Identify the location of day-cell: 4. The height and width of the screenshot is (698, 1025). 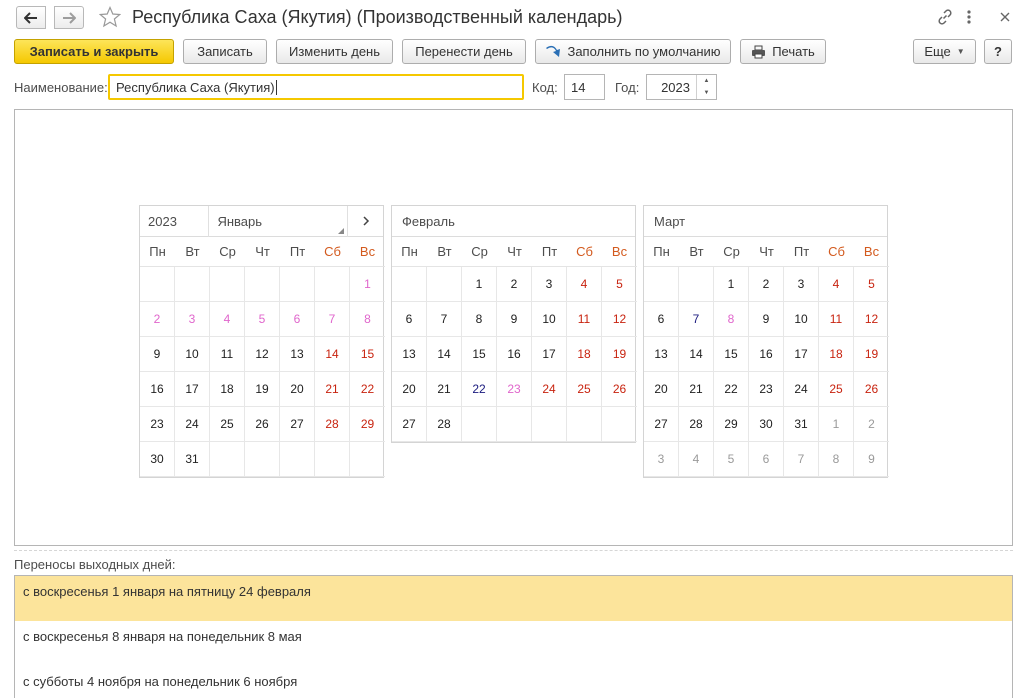
(584, 284).